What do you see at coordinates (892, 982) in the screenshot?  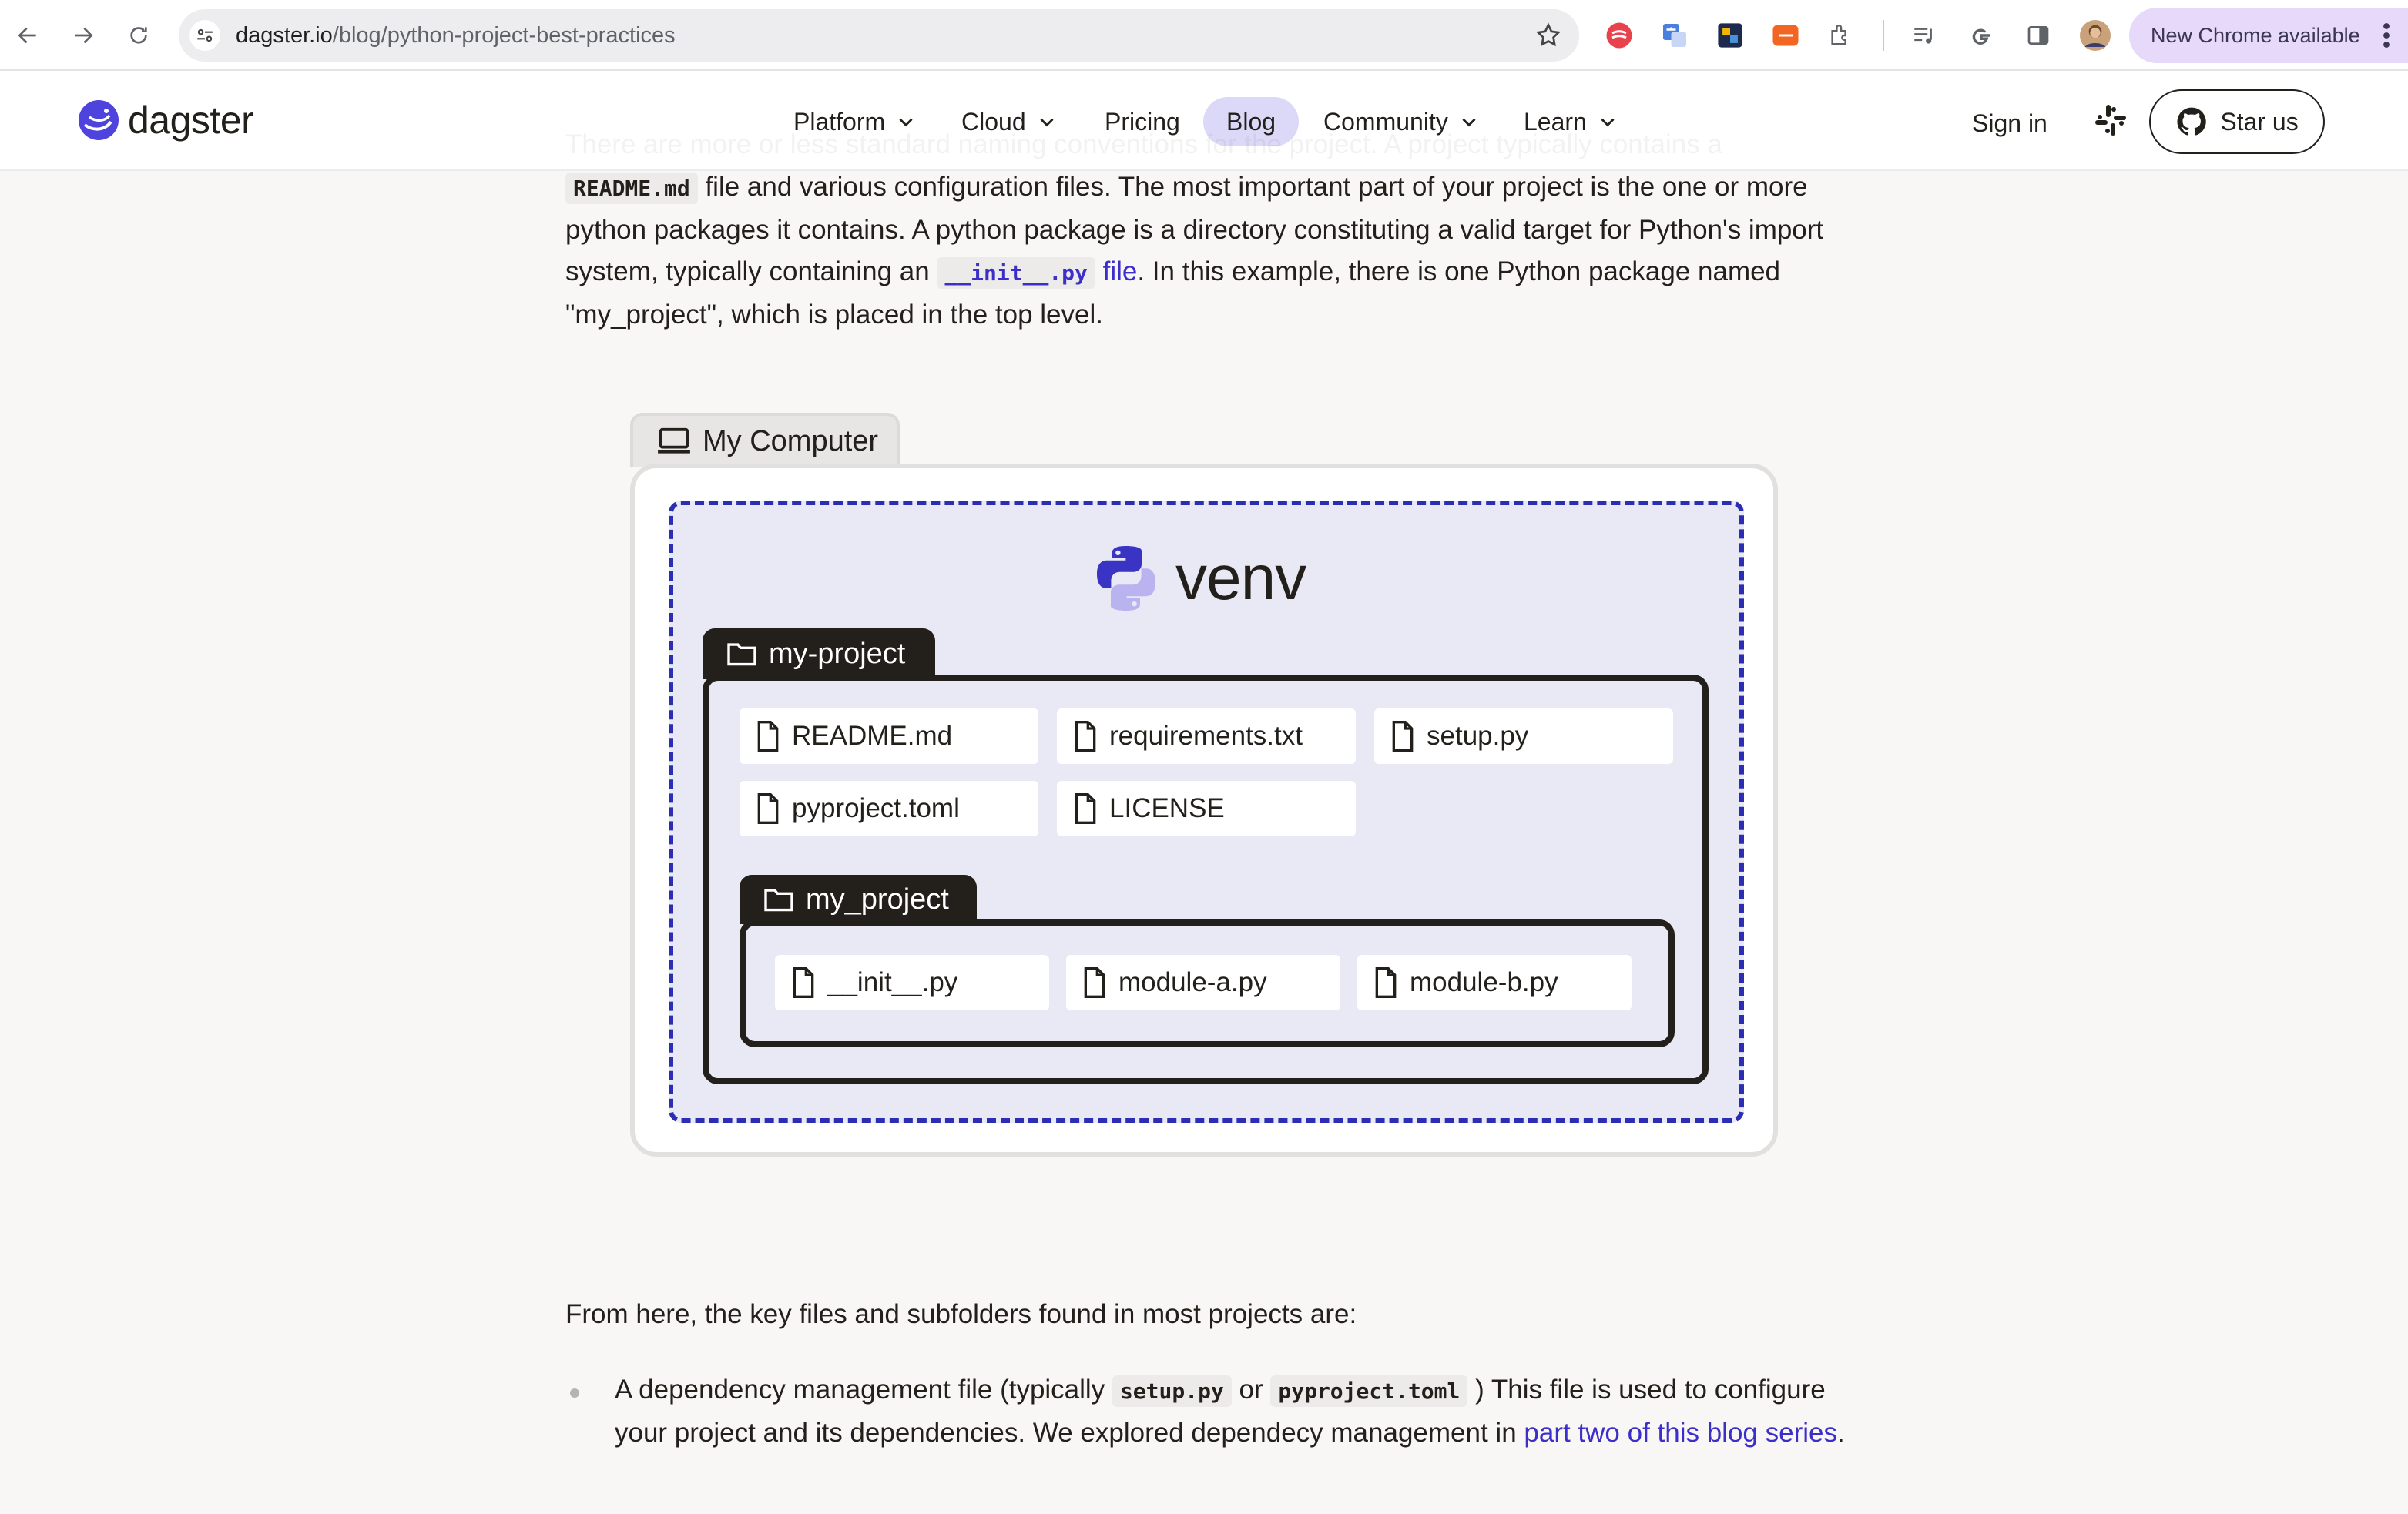 I see `file-init-label: __init__.py` at bounding box center [892, 982].